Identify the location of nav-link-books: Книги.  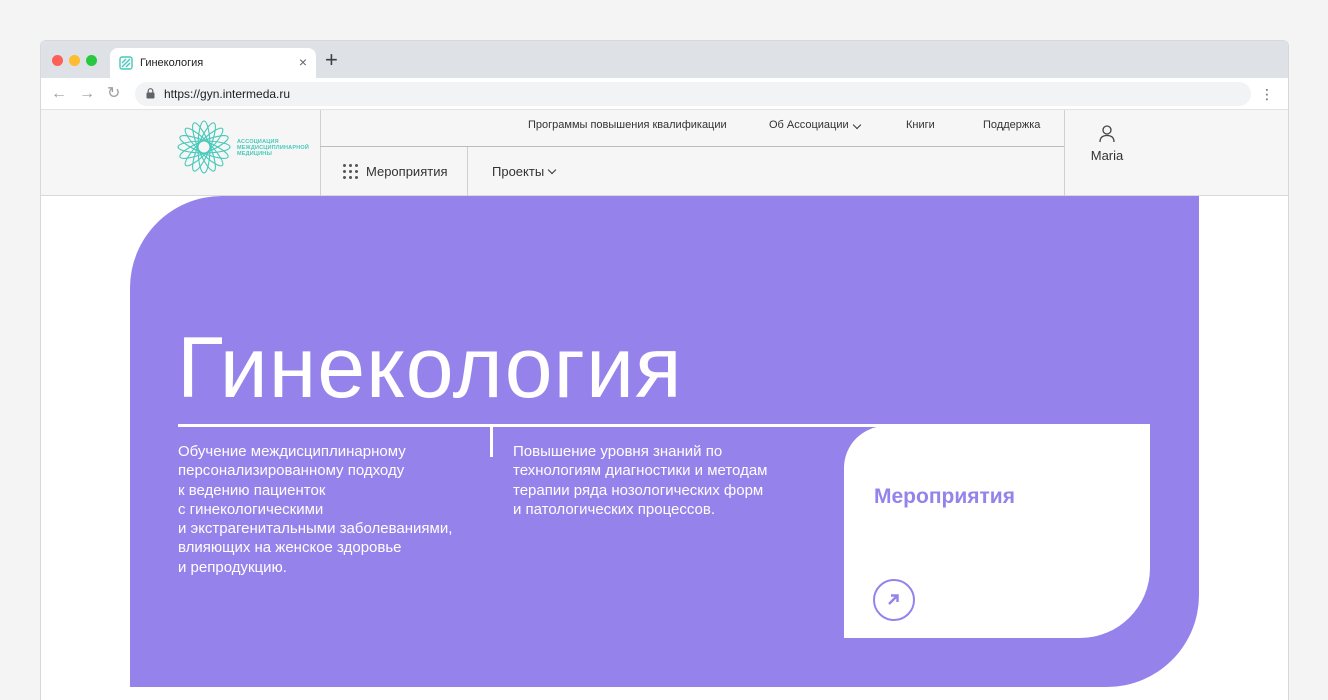
(920, 125).